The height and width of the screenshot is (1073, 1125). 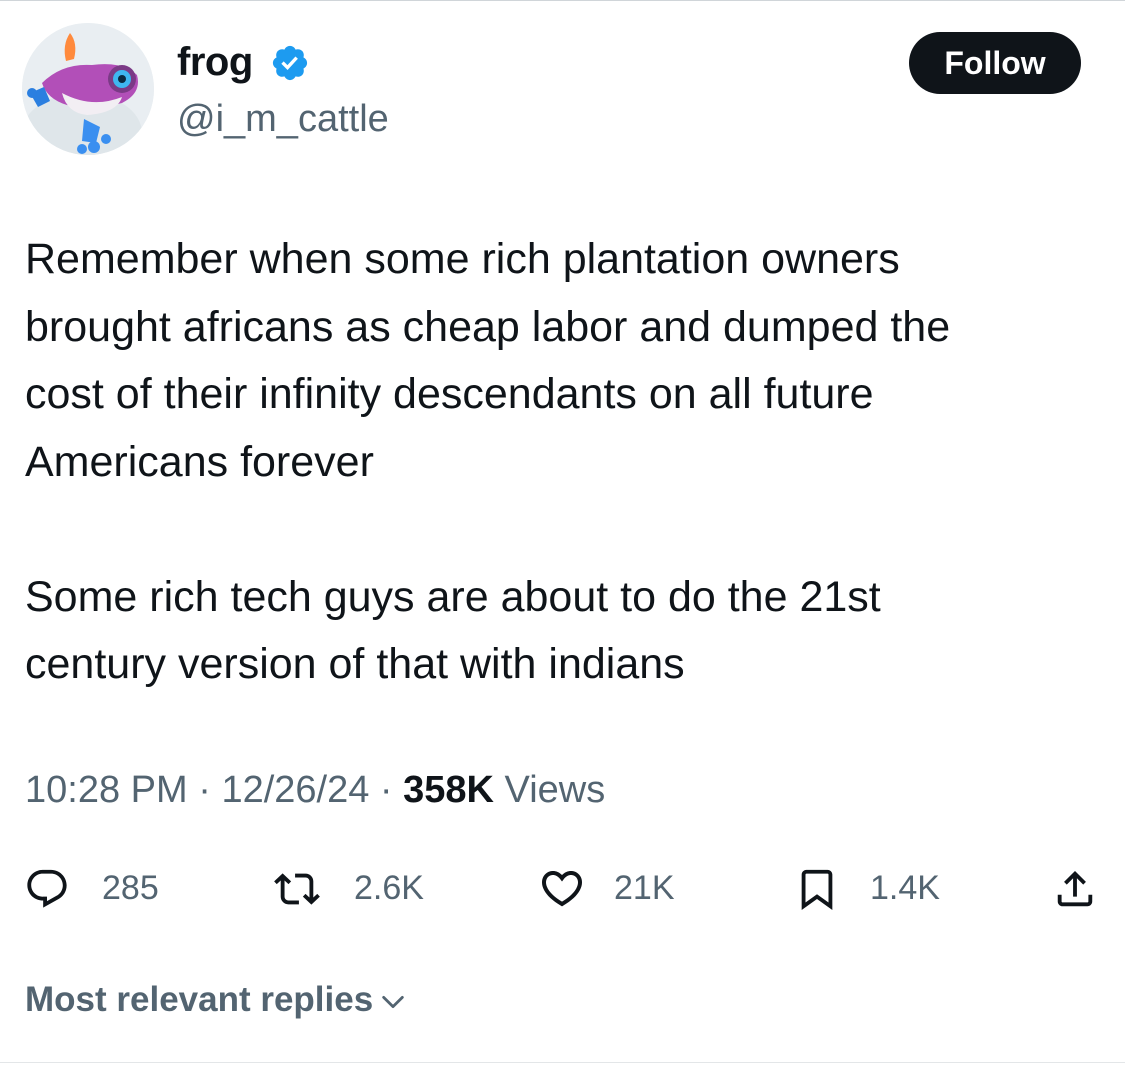 I want to click on tweet-line: century version of that with indians, so click(x=355, y=664).